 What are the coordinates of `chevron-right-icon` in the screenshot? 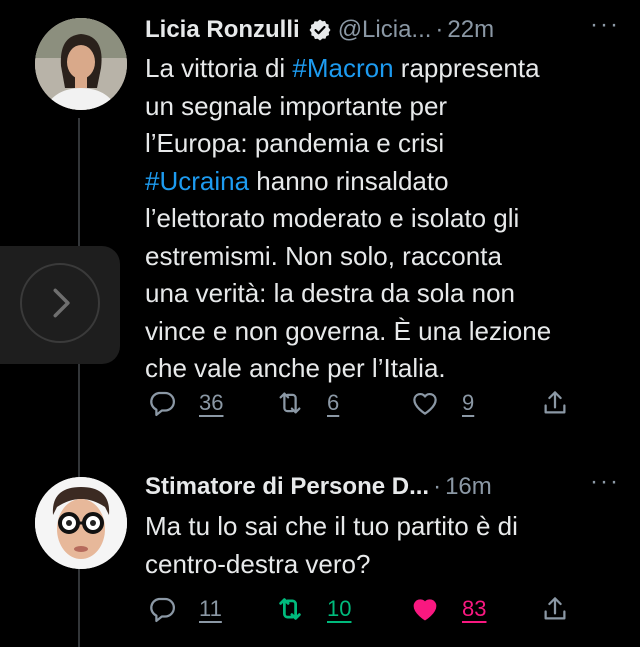 It's located at (60, 303).